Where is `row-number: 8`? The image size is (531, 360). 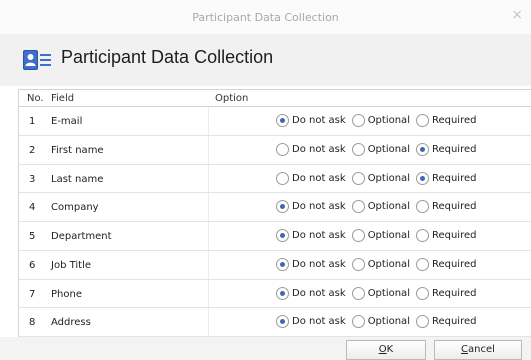 row-number: 8 is located at coordinates (32, 323).